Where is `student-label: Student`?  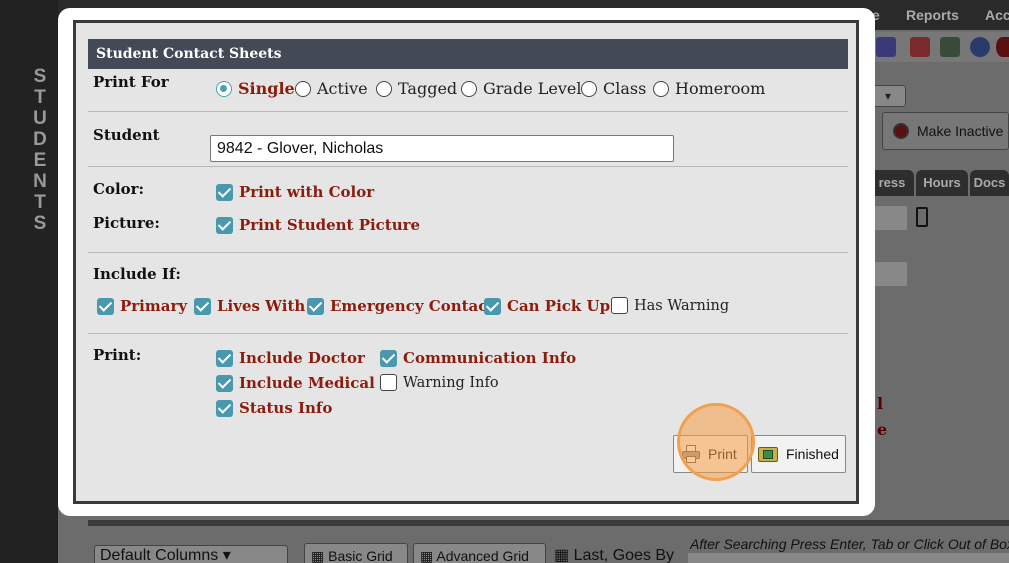 student-label: Student is located at coordinates (126, 135).